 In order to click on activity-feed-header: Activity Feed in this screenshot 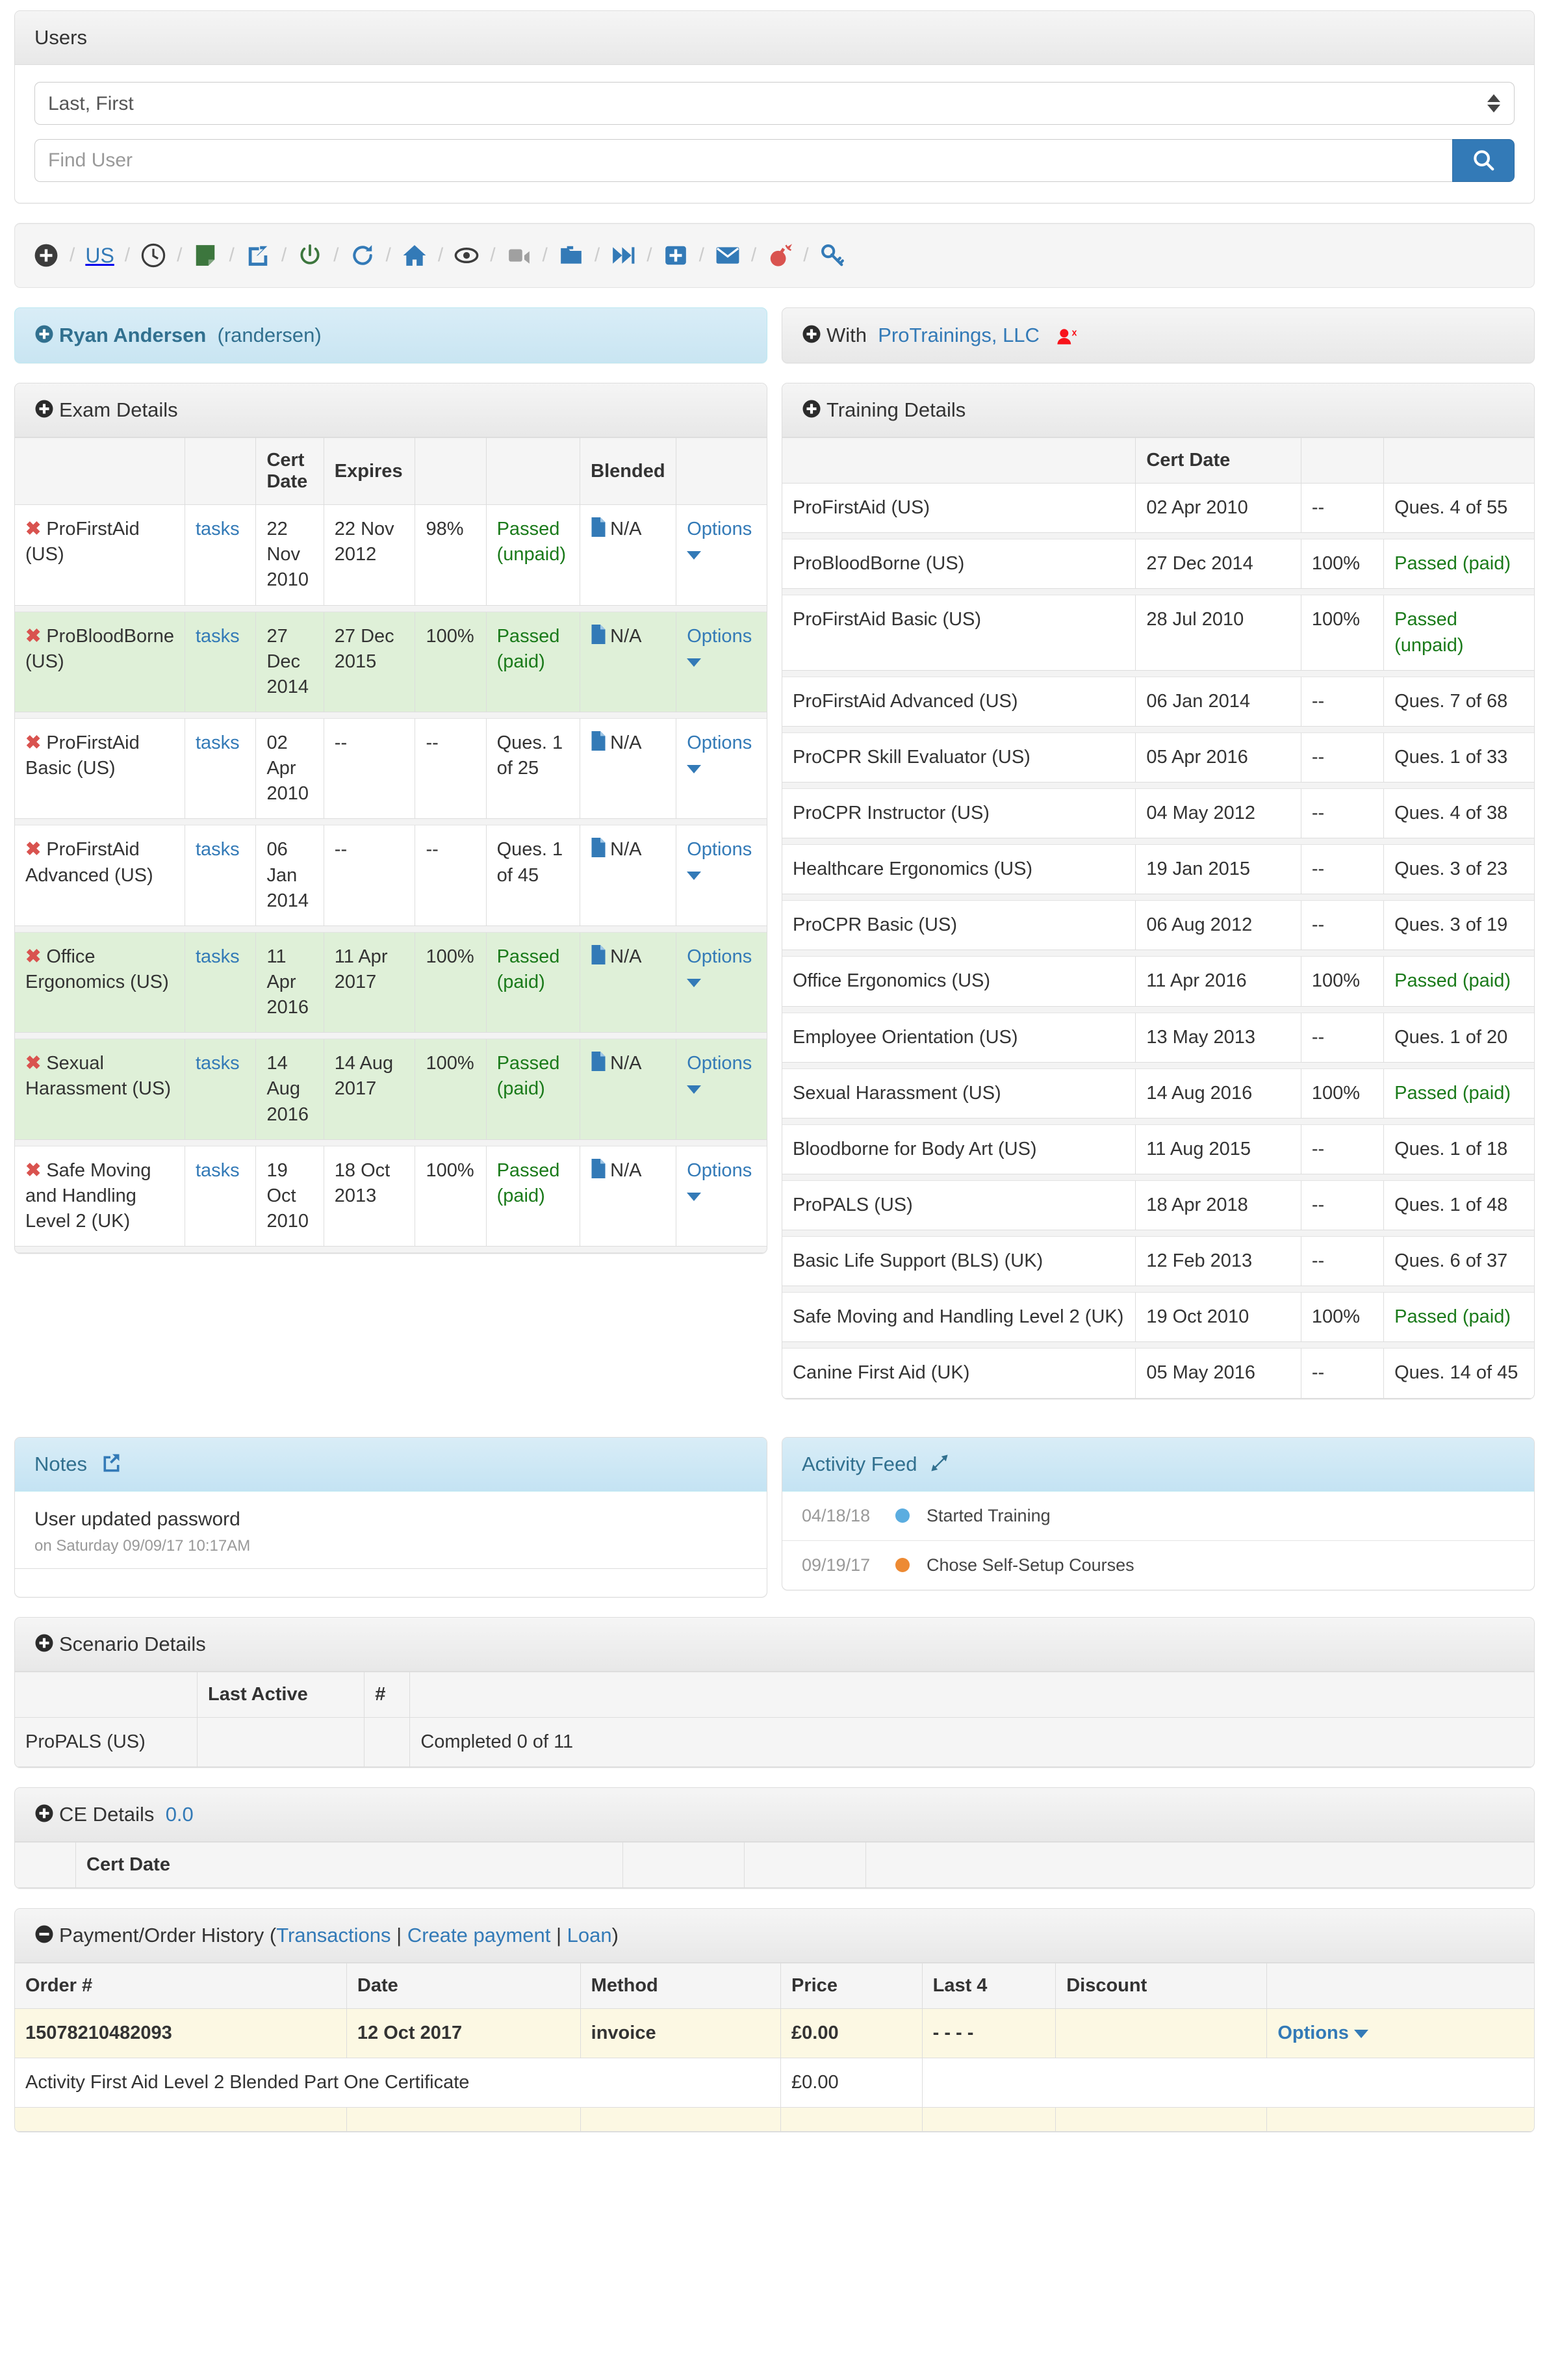, I will do `click(1158, 1464)`.